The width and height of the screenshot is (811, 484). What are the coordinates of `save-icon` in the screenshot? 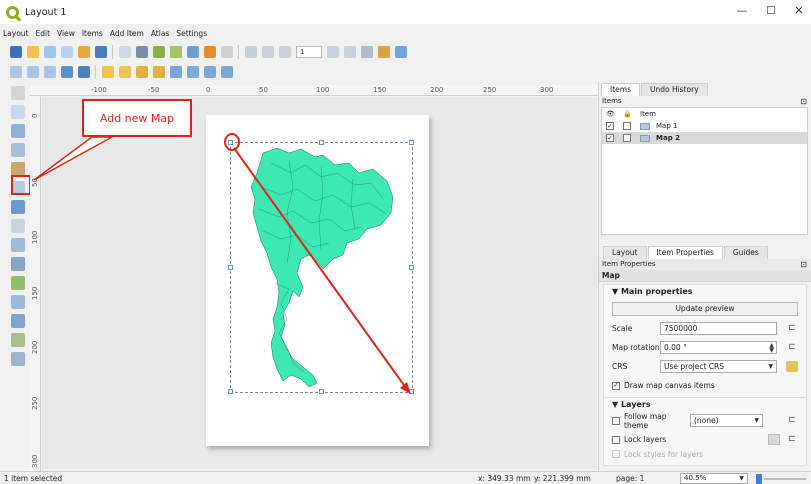 It's located at (16, 52).